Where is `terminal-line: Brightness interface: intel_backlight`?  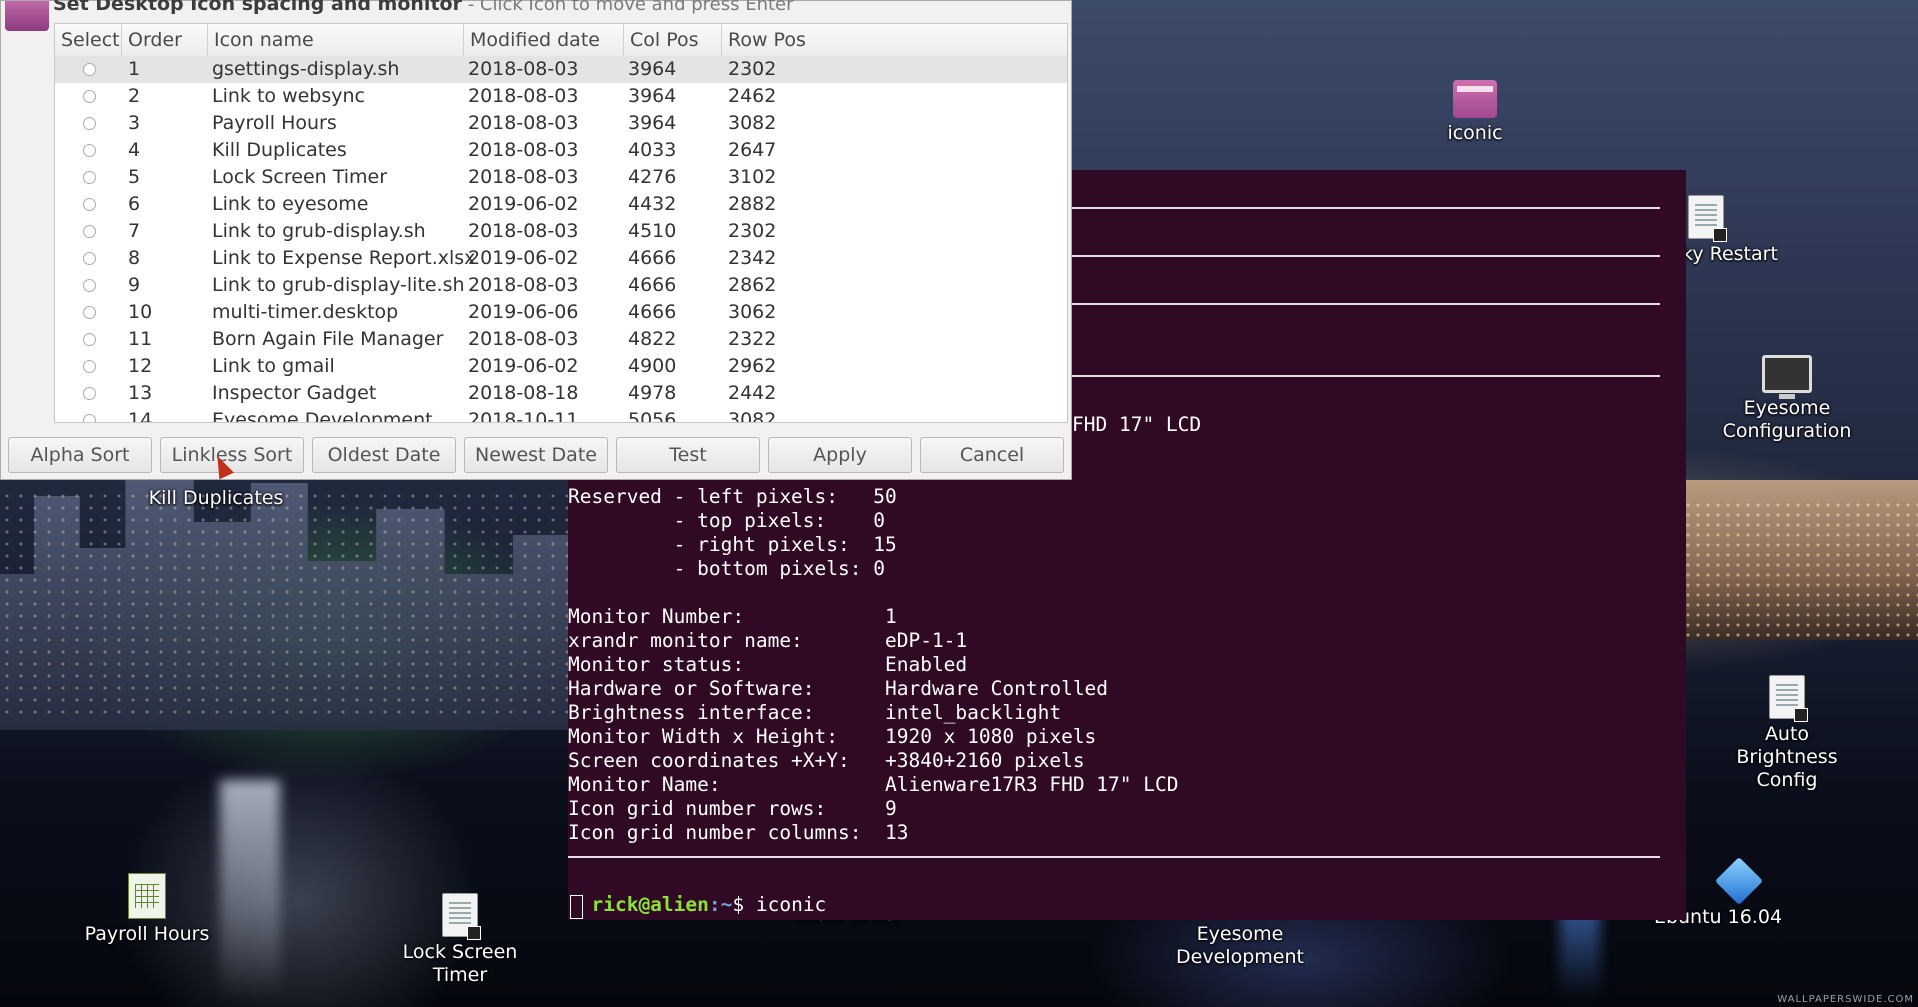
terminal-line: Brightness interface: intel_backlight is located at coordinates (815, 712).